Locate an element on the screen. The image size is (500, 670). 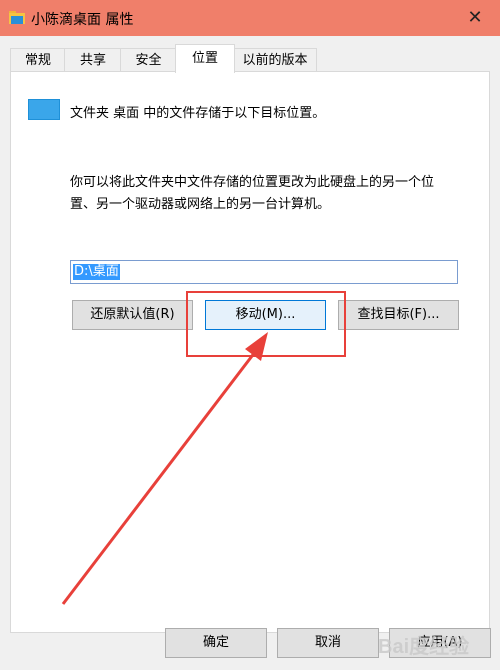
close-icon: ✕ is located at coordinates (475, 17).